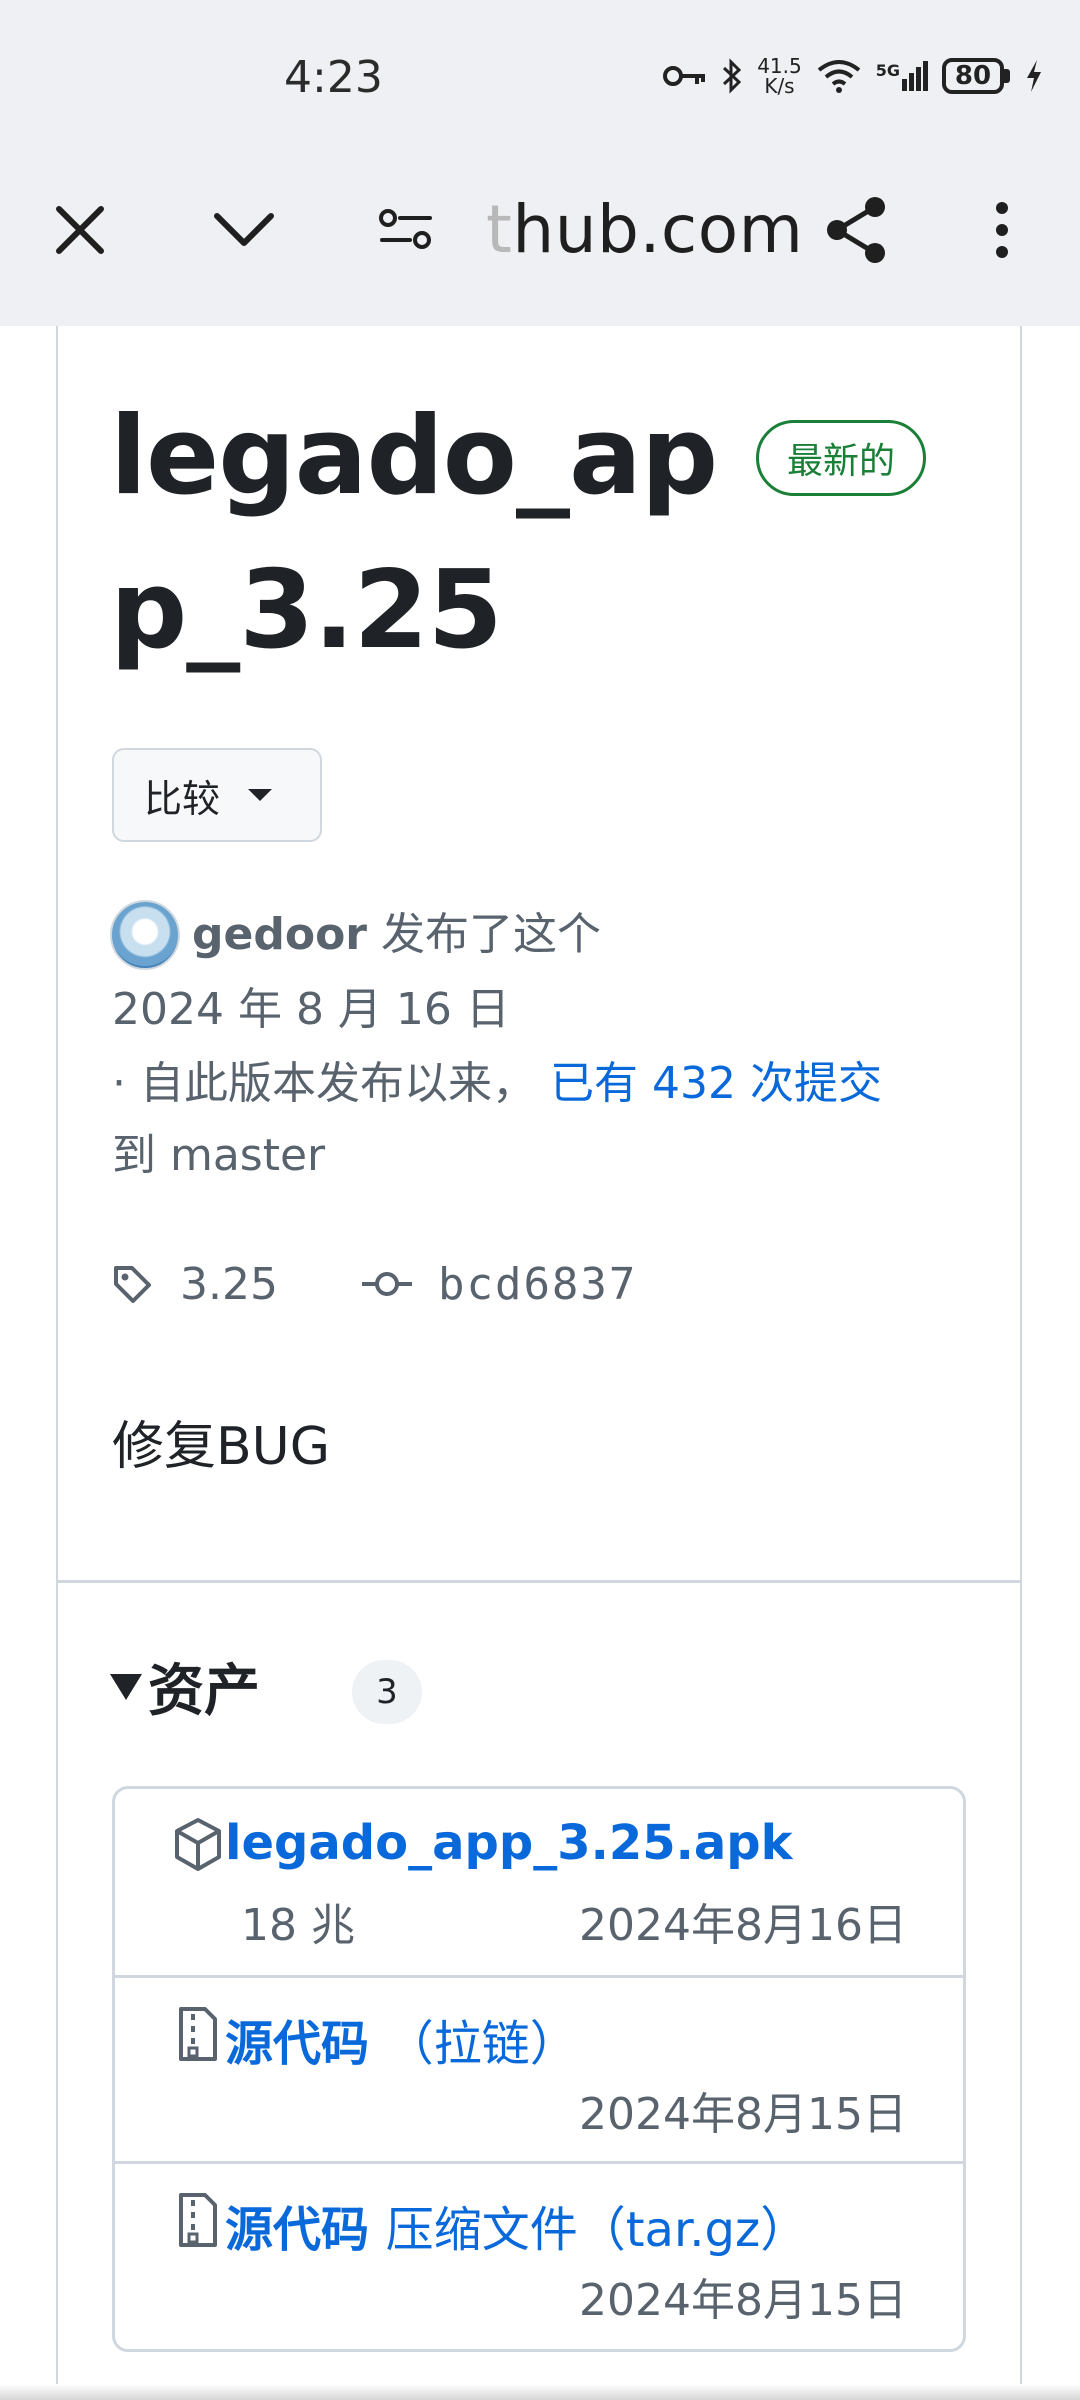  What do you see at coordinates (684, 76) in the screenshot?
I see `vpn-key-icon` at bounding box center [684, 76].